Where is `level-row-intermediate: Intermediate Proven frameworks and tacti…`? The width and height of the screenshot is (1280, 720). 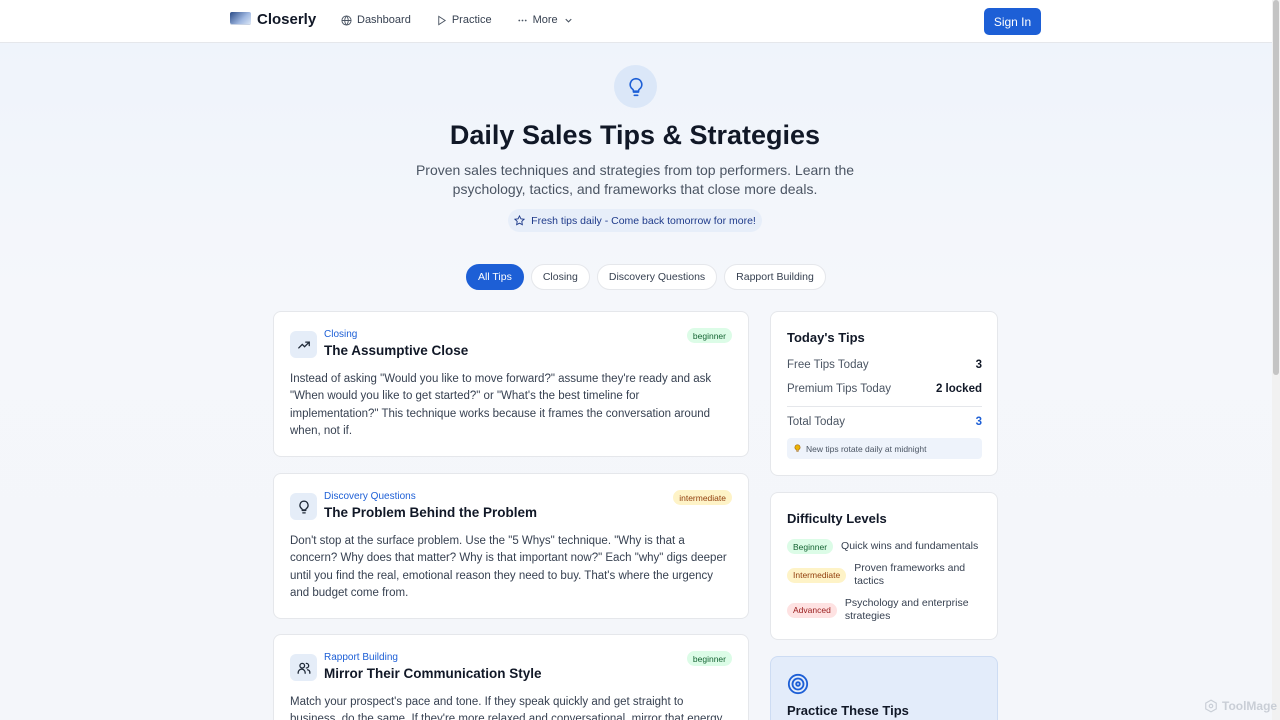
level-row-intermediate: Intermediate Proven frameworks and tacti… is located at coordinates (880, 575).